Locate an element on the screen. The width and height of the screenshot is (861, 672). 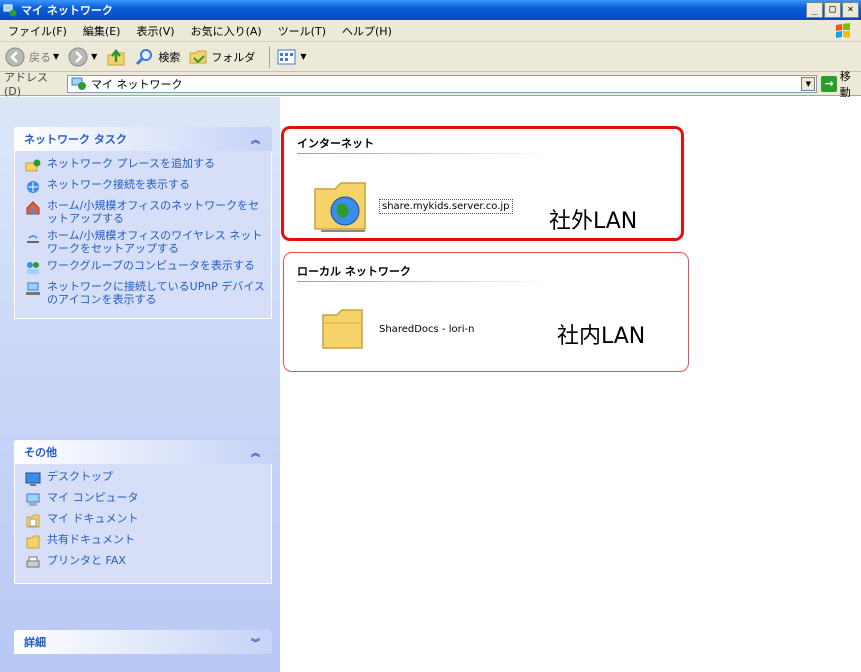
task-label: ワークグループのコンピュータを表示する is located at coordinates (151, 265).